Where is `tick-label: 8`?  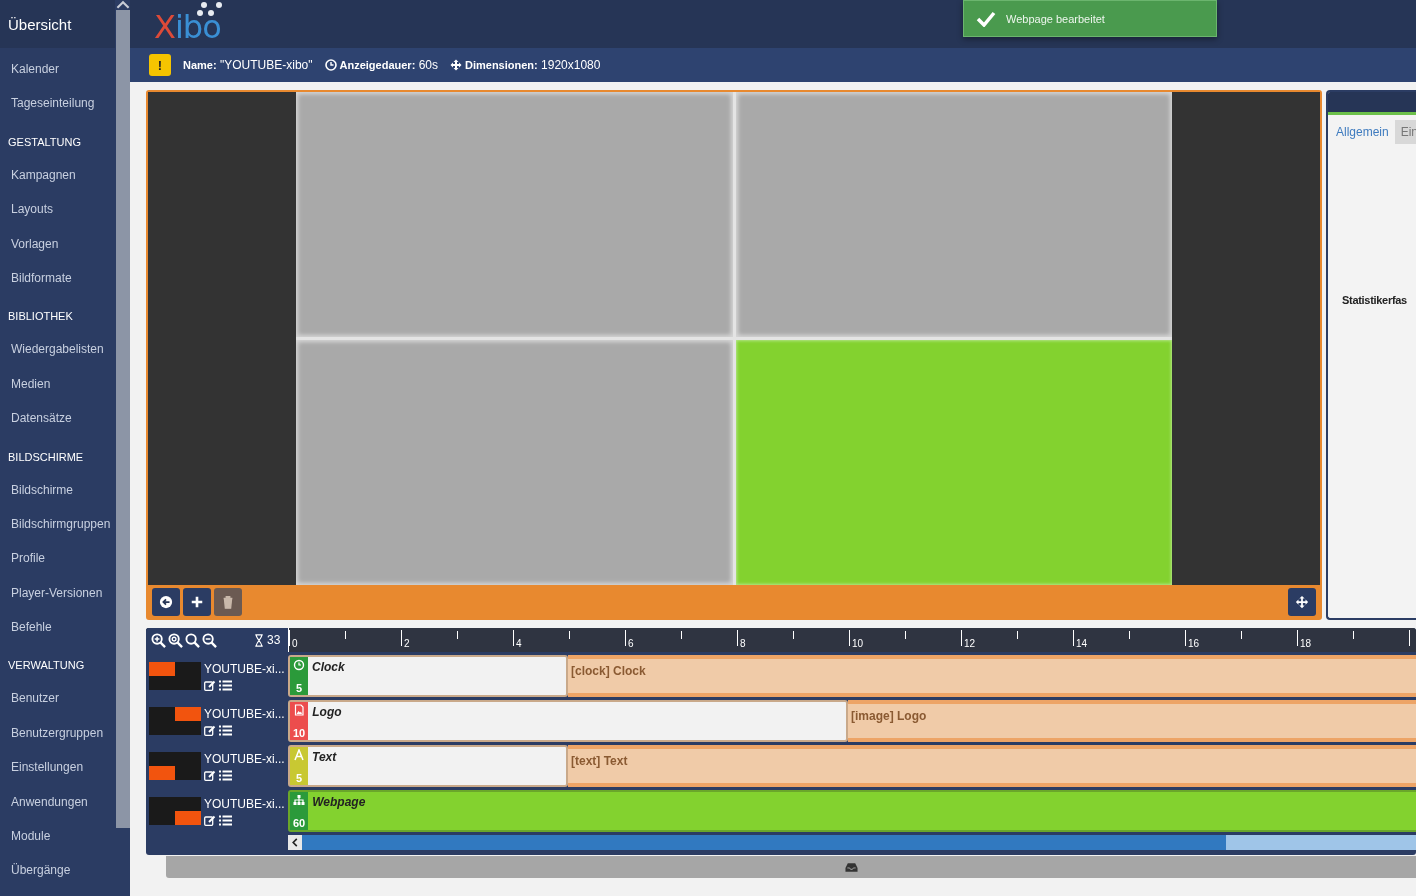 tick-label: 8 is located at coordinates (743, 643).